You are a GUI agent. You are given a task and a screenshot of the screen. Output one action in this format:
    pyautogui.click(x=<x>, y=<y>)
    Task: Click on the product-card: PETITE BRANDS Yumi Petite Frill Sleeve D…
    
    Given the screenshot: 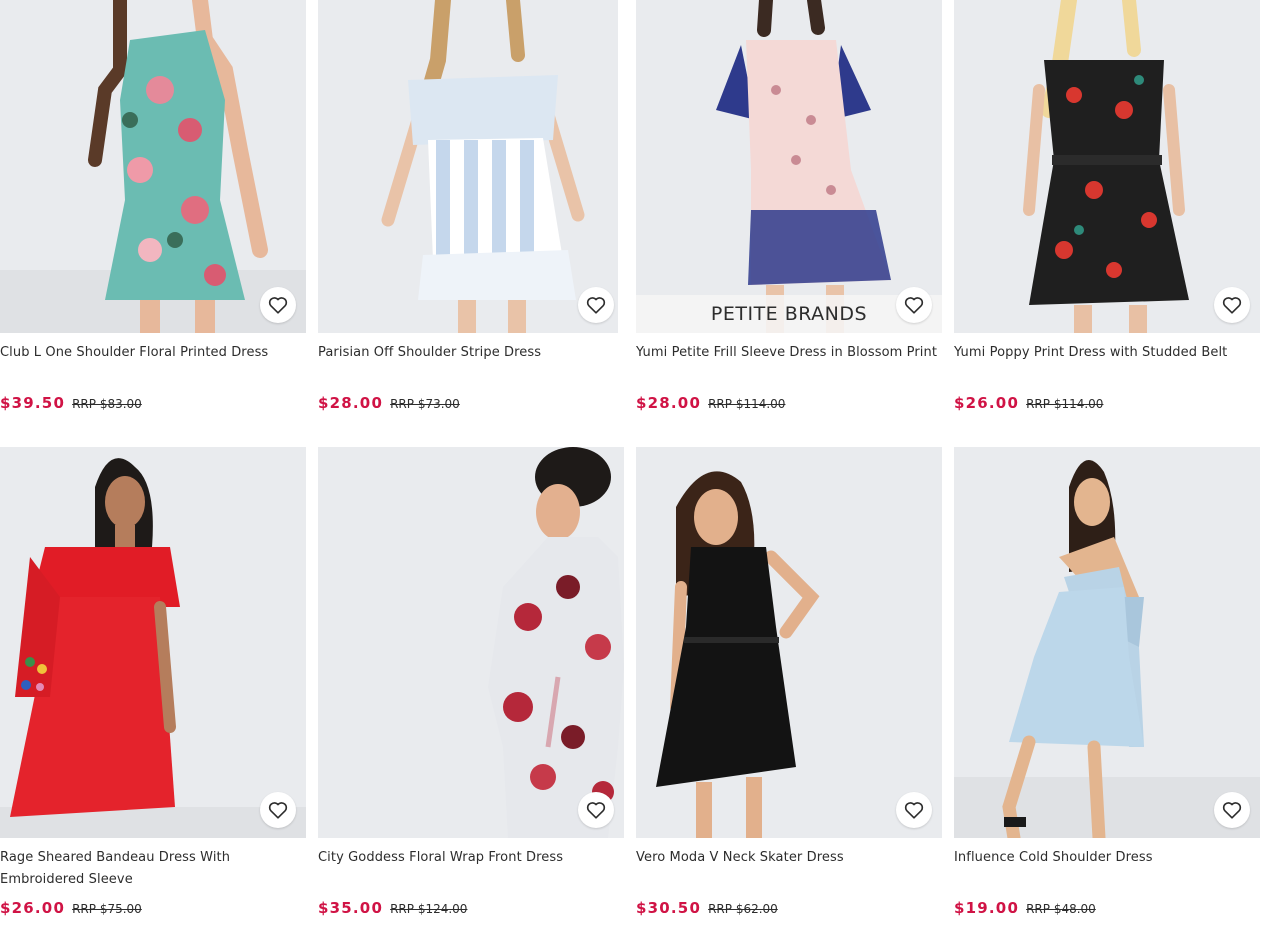 What is the action you would take?
    pyautogui.click(x=789, y=206)
    